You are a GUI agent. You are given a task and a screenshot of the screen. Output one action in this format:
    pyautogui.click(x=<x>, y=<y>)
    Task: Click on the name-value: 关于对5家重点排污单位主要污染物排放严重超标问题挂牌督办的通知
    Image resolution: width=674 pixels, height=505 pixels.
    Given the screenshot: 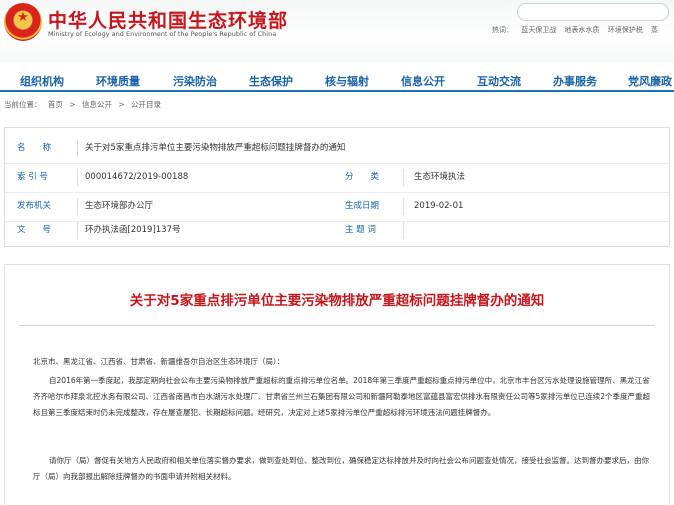 What is the action you would take?
    pyautogui.click(x=215, y=148)
    